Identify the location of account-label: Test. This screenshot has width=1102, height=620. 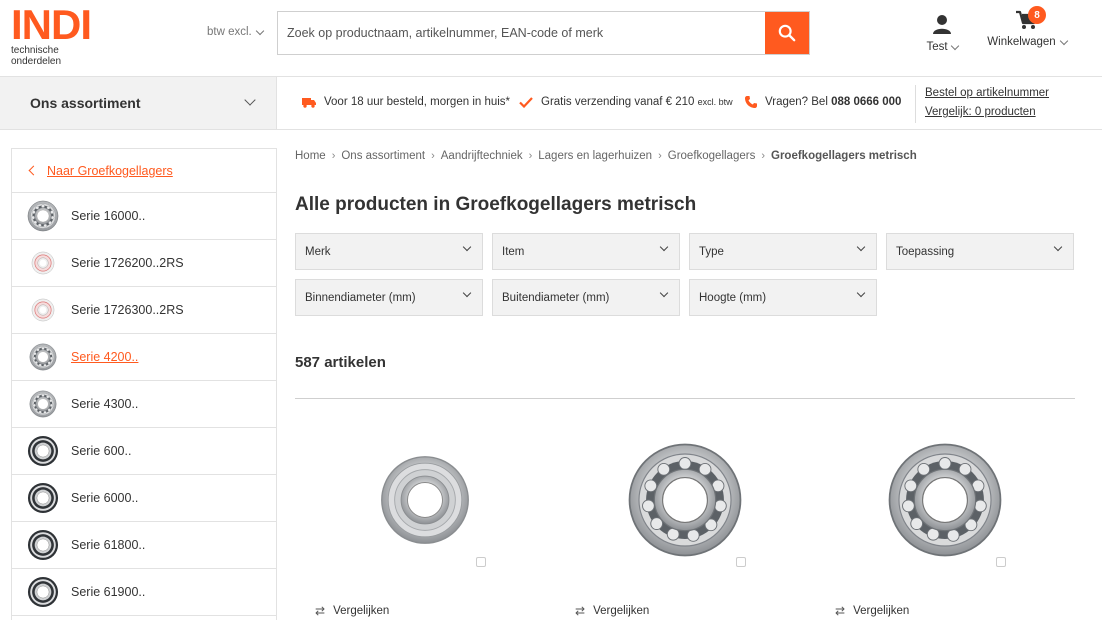
(937, 47).